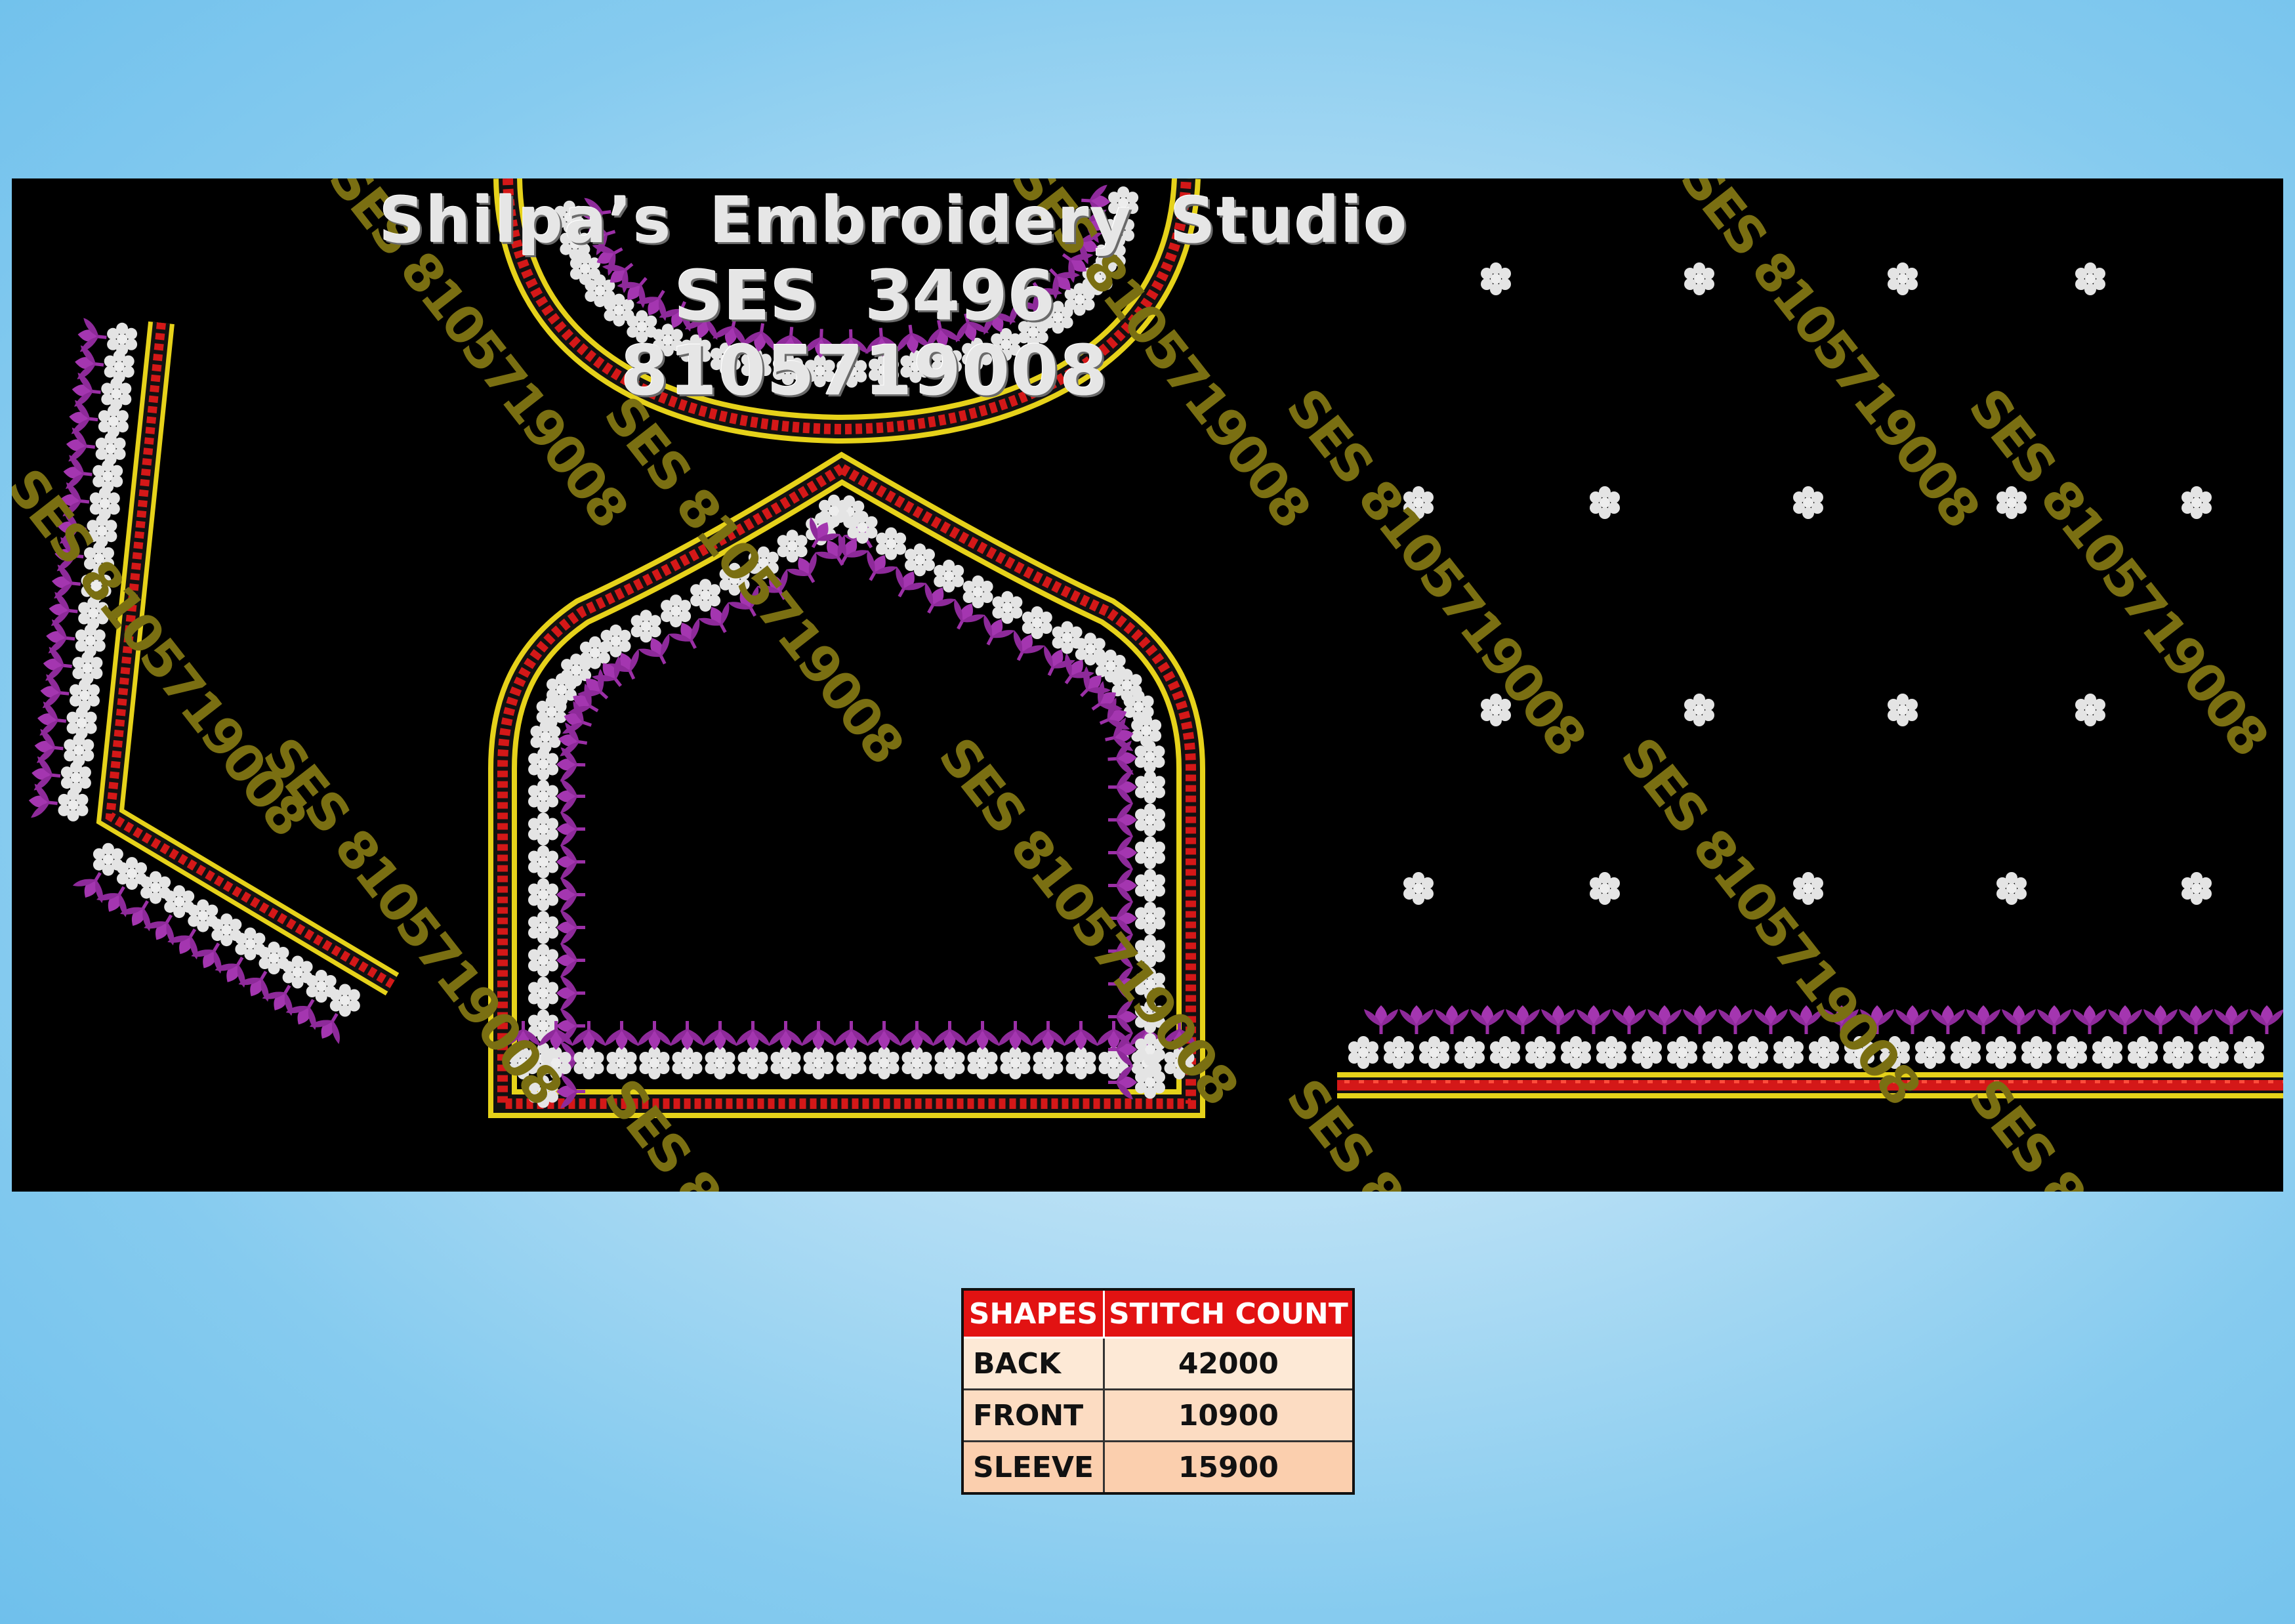 Image resolution: width=2295 pixels, height=1624 pixels. I want to click on stitch-count: 42000, so click(1228, 1364).